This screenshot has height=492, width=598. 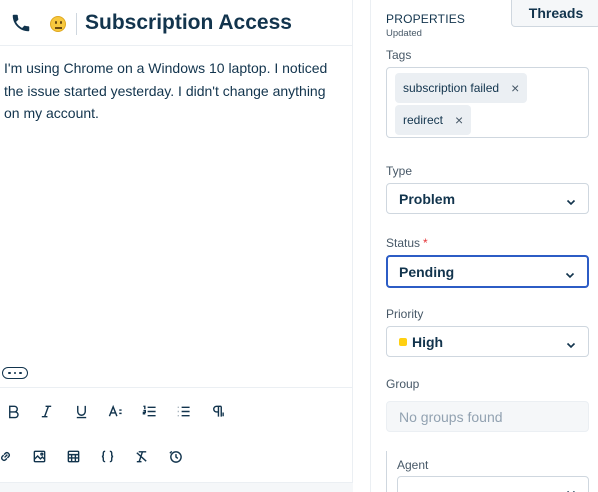 What do you see at coordinates (141, 456) in the screenshot?
I see `clear-format-icon` at bounding box center [141, 456].